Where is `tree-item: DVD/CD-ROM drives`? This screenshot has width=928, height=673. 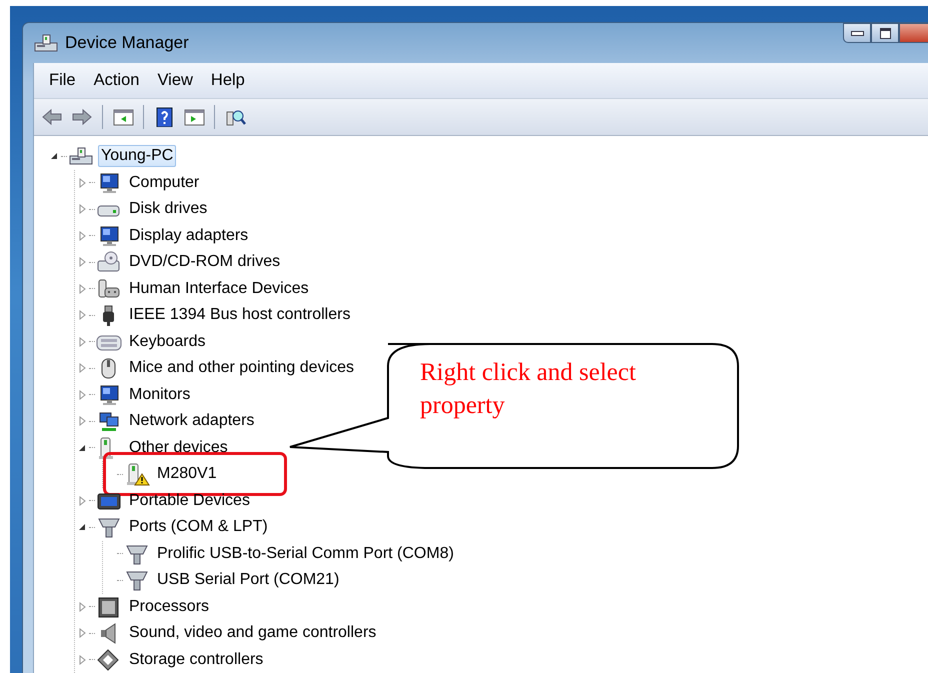
tree-item: DVD/CD-ROM drives is located at coordinates (205, 262).